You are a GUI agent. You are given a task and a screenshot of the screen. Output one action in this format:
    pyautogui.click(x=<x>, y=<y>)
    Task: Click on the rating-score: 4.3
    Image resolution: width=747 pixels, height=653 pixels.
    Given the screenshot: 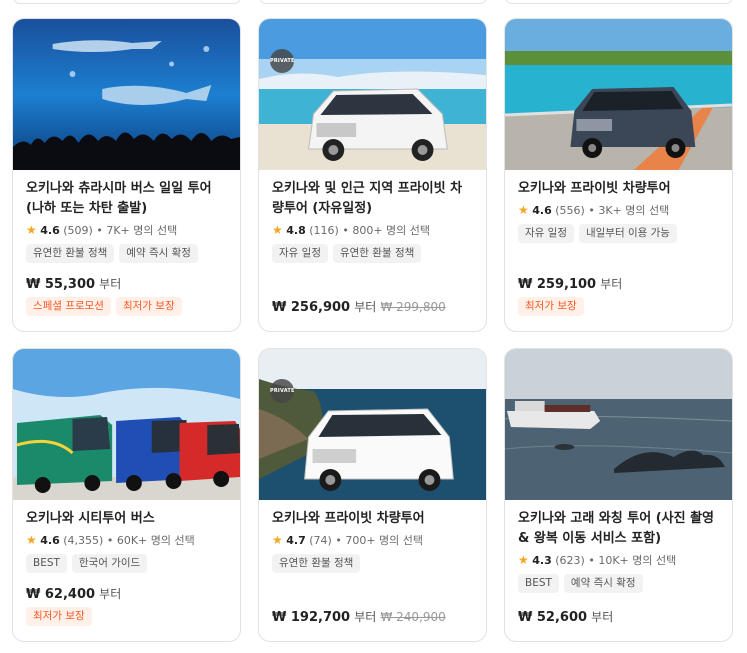 What is the action you would take?
    pyautogui.click(x=542, y=560)
    